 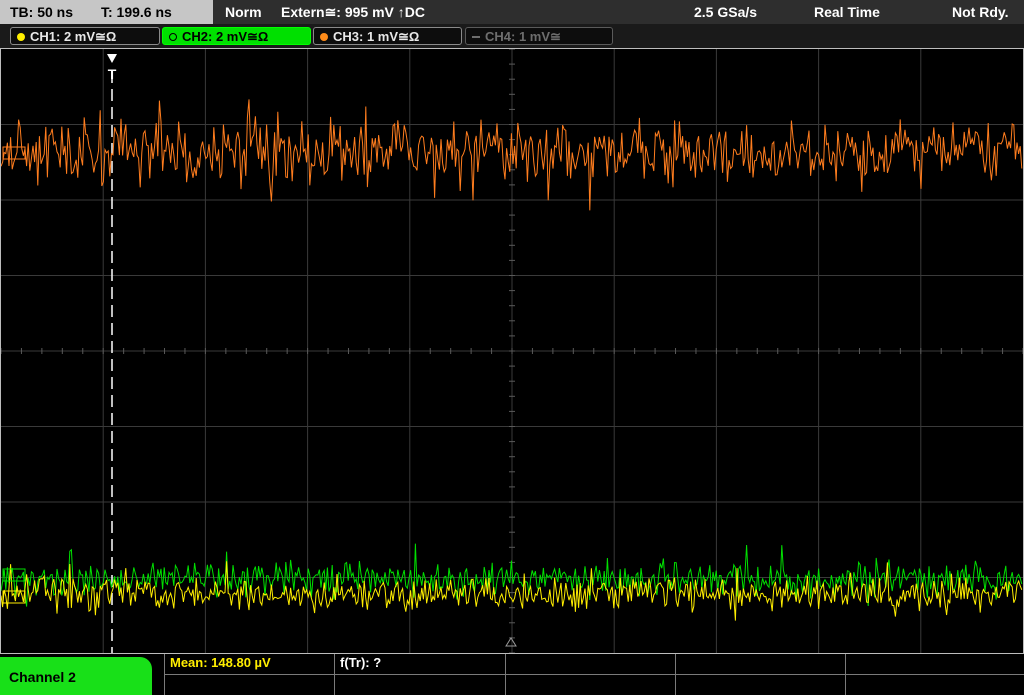 What do you see at coordinates (523, 36) in the screenshot?
I see `channel-4-label: CH4: 1 mV≅` at bounding box center [523, 36].